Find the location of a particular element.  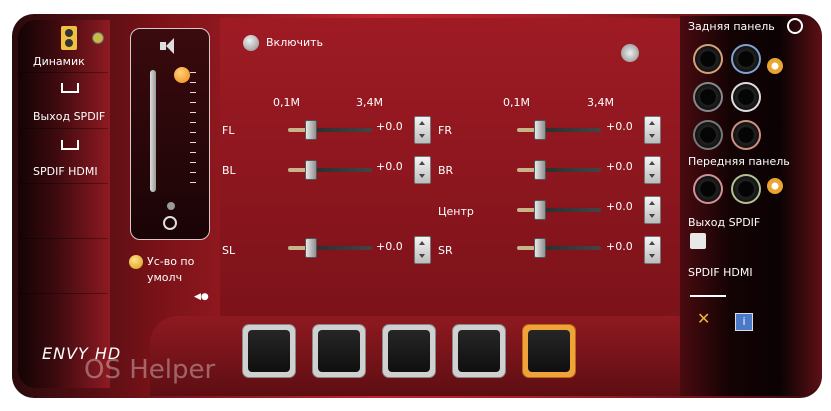

spinner-sl is located at coordinates (422, 250).